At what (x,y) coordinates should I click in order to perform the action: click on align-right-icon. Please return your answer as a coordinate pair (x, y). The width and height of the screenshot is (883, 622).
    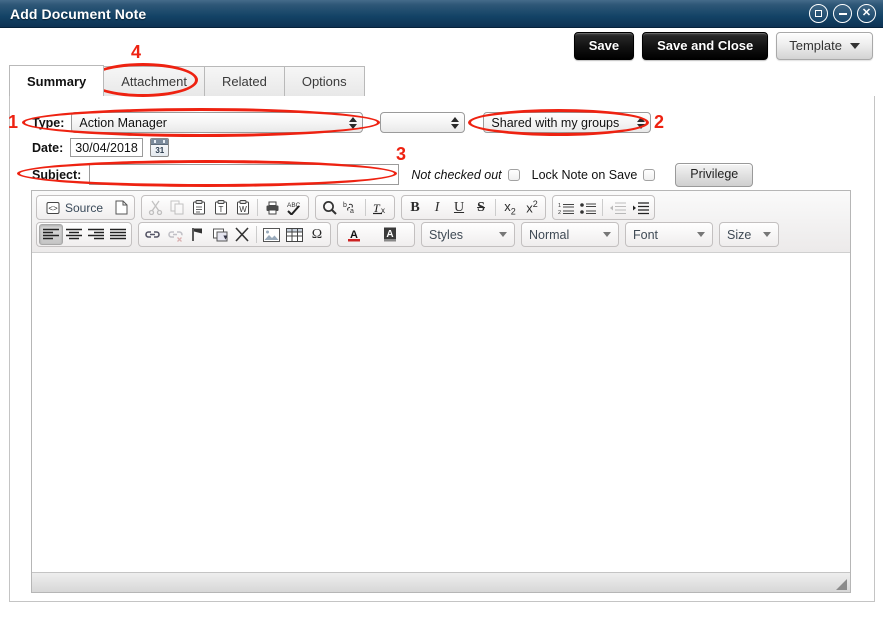
    Looking at the image, I should click on (96, 234).